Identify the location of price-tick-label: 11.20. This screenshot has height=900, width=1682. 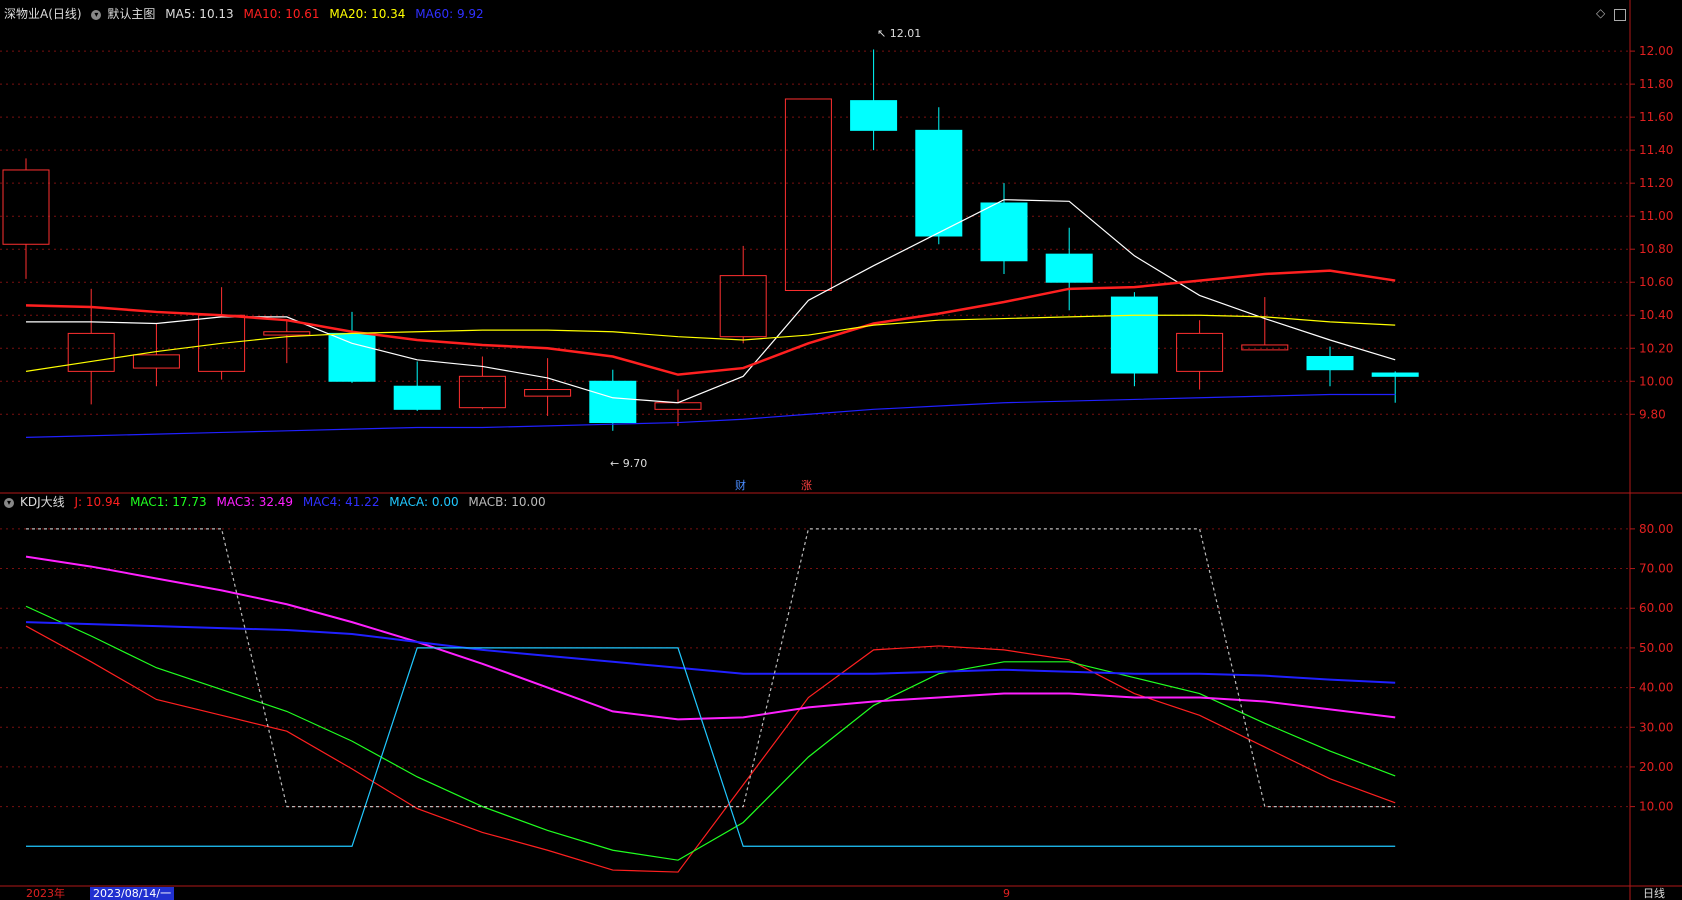
(1656, 183).